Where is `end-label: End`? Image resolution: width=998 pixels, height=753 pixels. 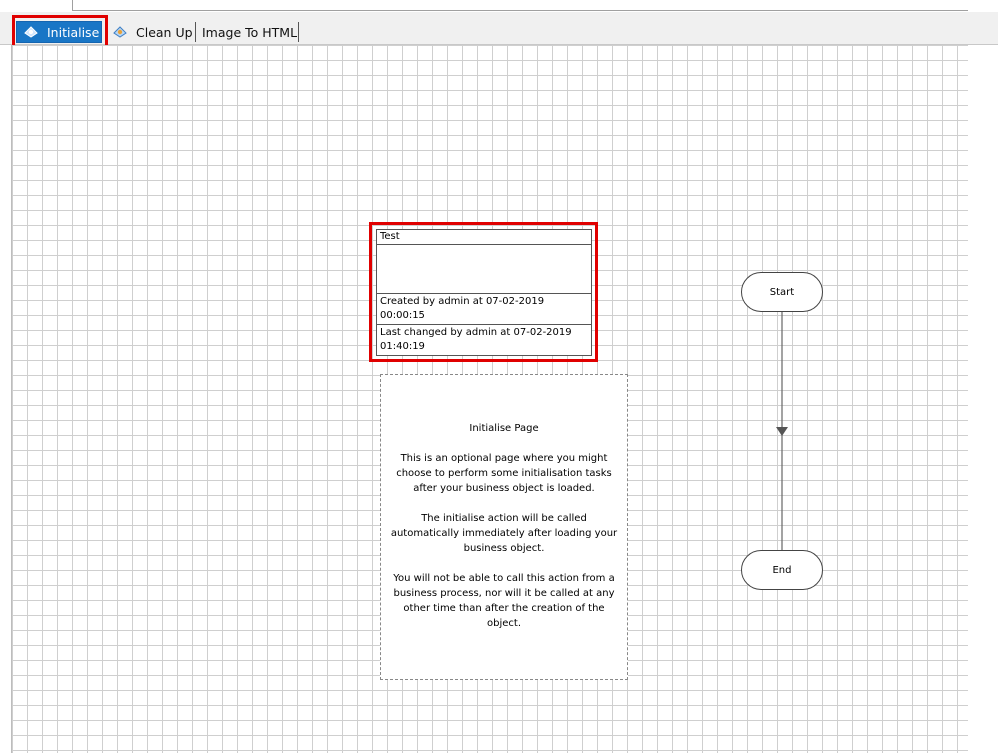
end-label: End is located at coordinates (782, 570).